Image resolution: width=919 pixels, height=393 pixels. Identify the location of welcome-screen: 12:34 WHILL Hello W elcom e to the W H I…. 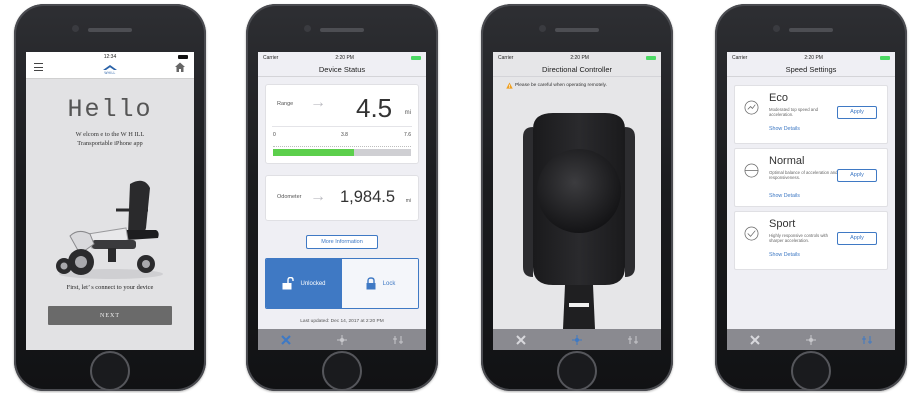
(110, 201).